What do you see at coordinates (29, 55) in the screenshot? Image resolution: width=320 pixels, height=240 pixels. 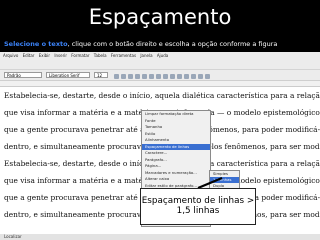 I see `menu-edit: Editar` at bounding box center [29, 55].